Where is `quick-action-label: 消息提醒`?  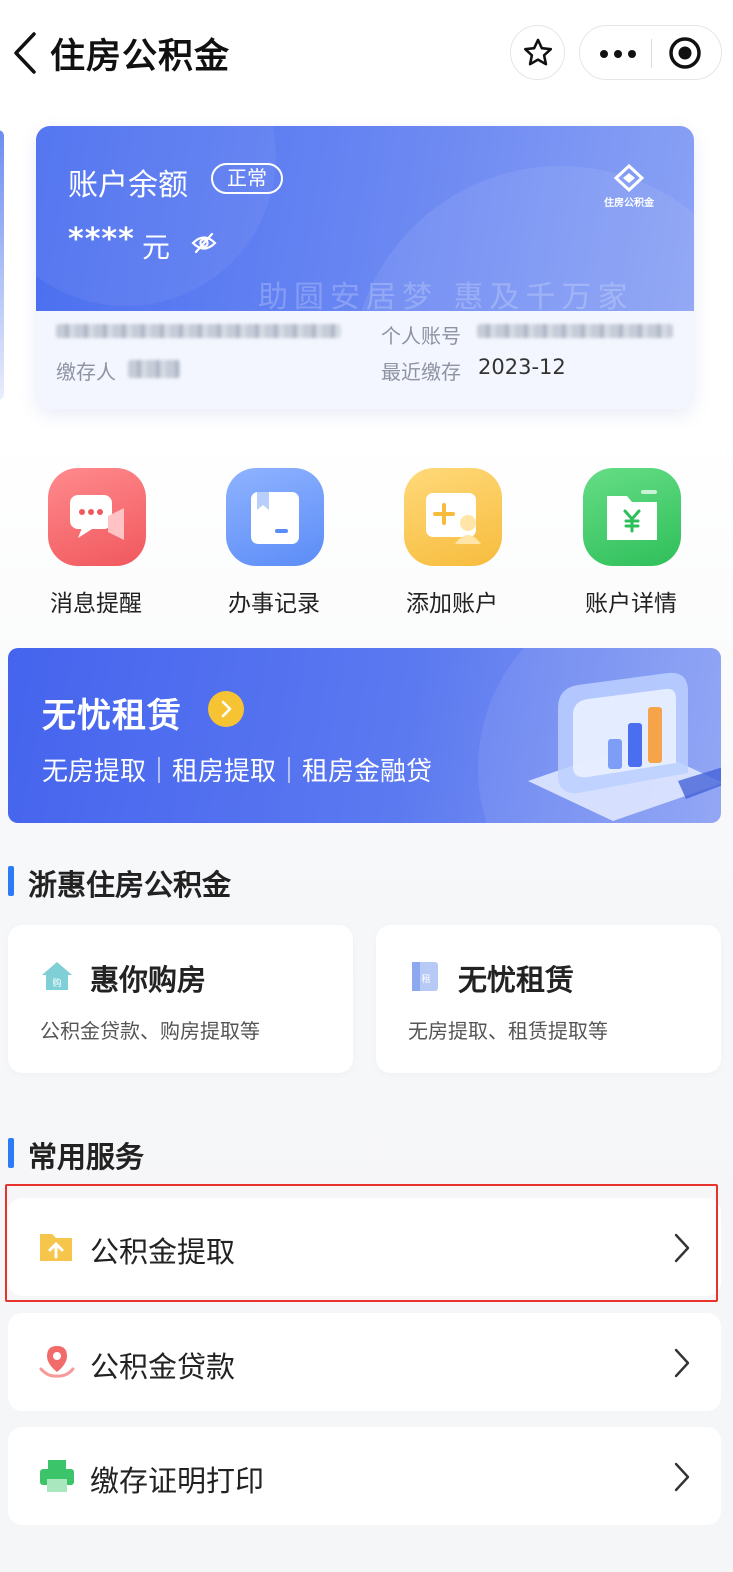
quick-action-label: 消息提醒 is located at coordinates (96, 604).